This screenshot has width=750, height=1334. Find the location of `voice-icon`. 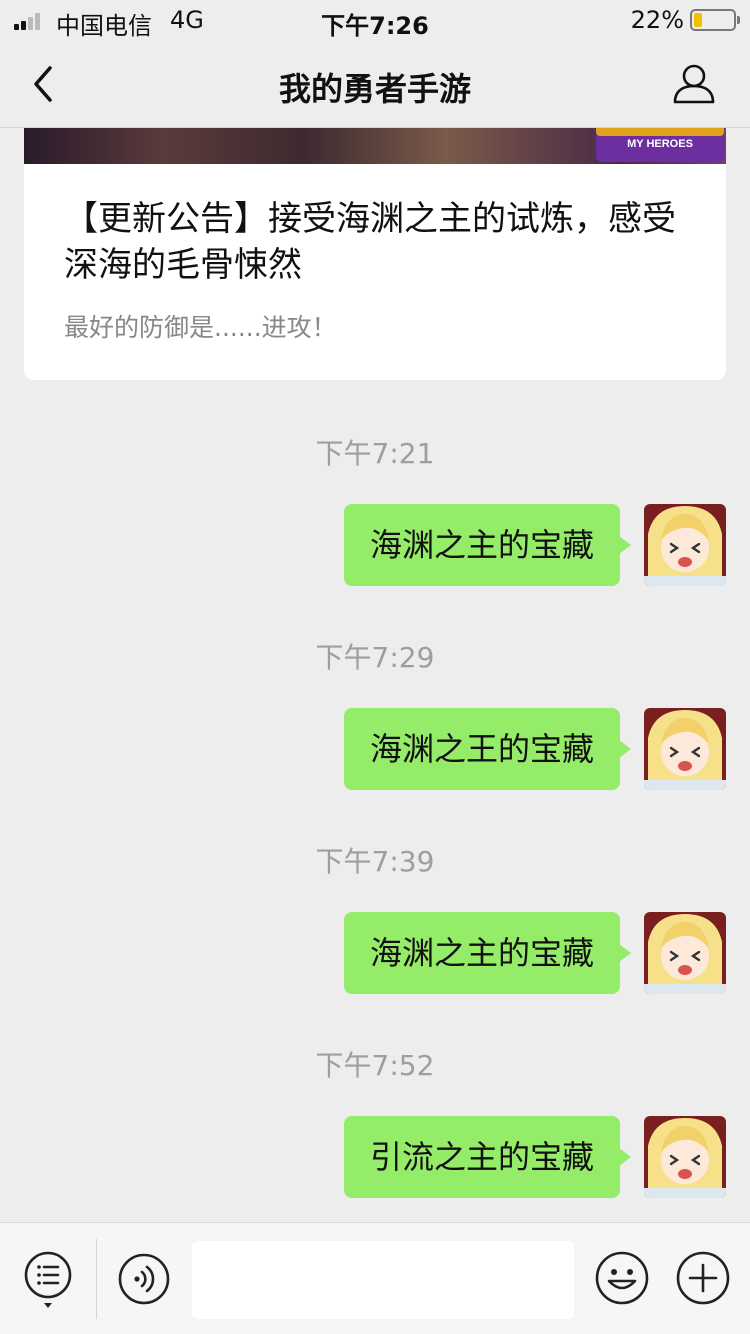

voice-icon is located at coordinates (144, 1279).